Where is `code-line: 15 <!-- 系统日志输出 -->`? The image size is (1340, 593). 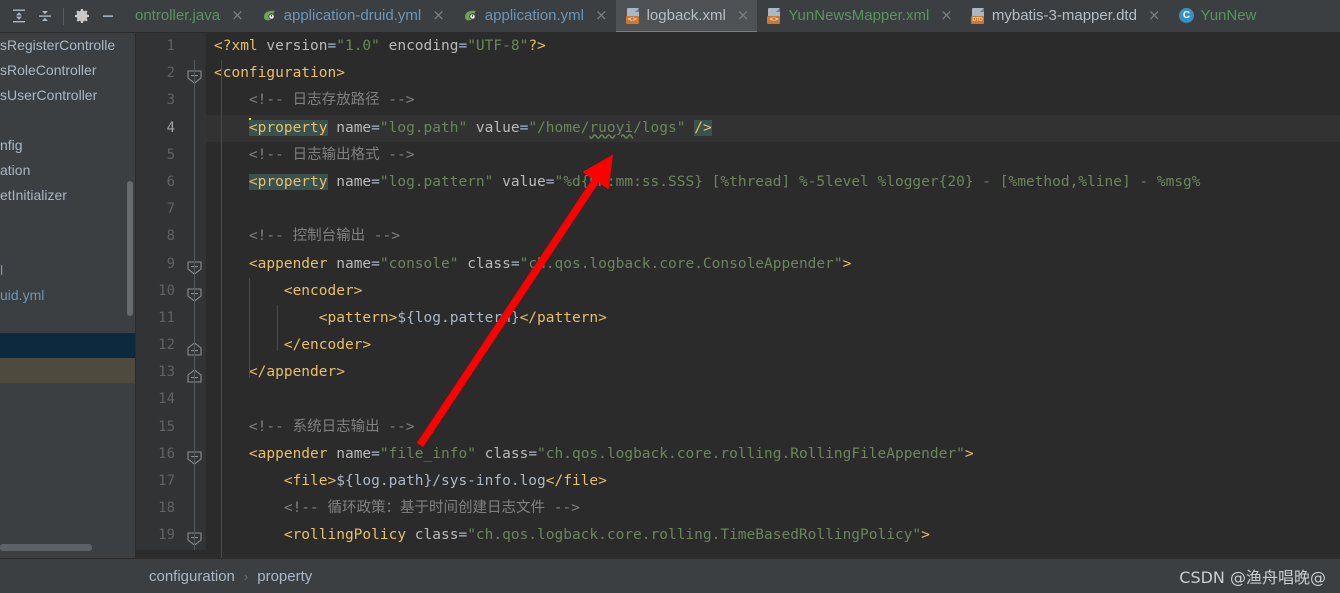
code-line: 15 <!-- 系统日志输出 --> is located at coordinates (738, 427).